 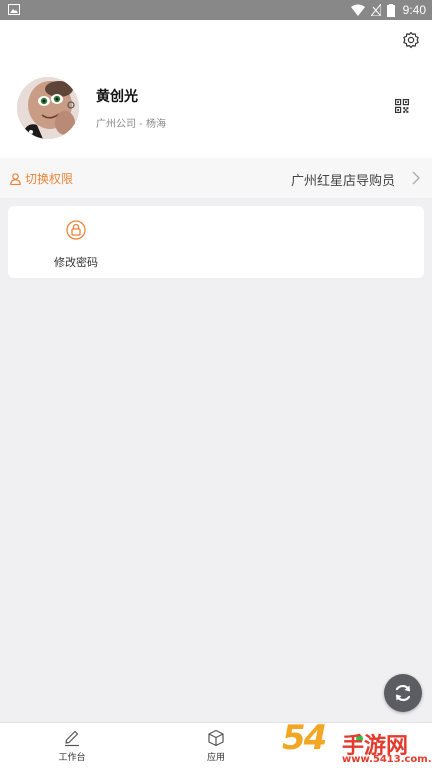 What do you see at coordinates (304, 738) in the screenshot?
I see `watermark-number: 54` at bounding box center [304, 738].